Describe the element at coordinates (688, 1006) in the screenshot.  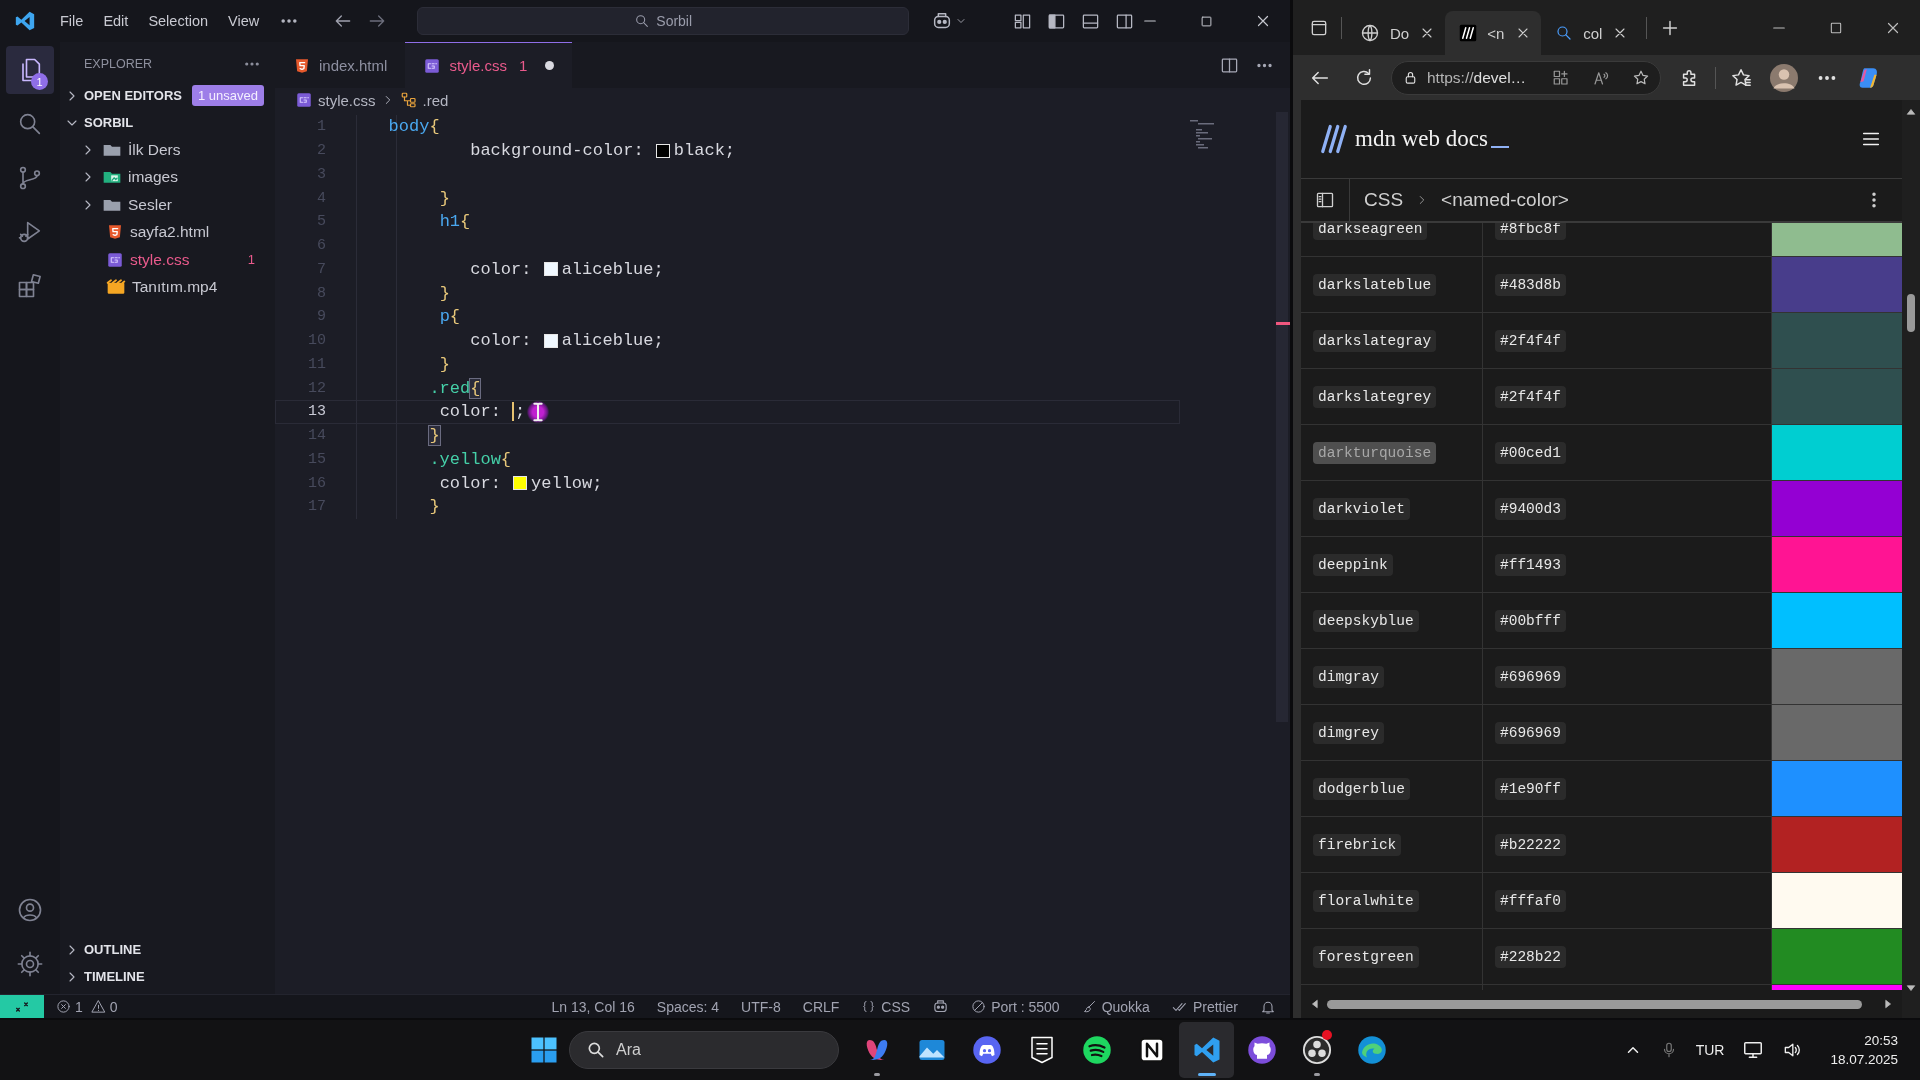
I see `status-item: Spaces: 4` at that location.